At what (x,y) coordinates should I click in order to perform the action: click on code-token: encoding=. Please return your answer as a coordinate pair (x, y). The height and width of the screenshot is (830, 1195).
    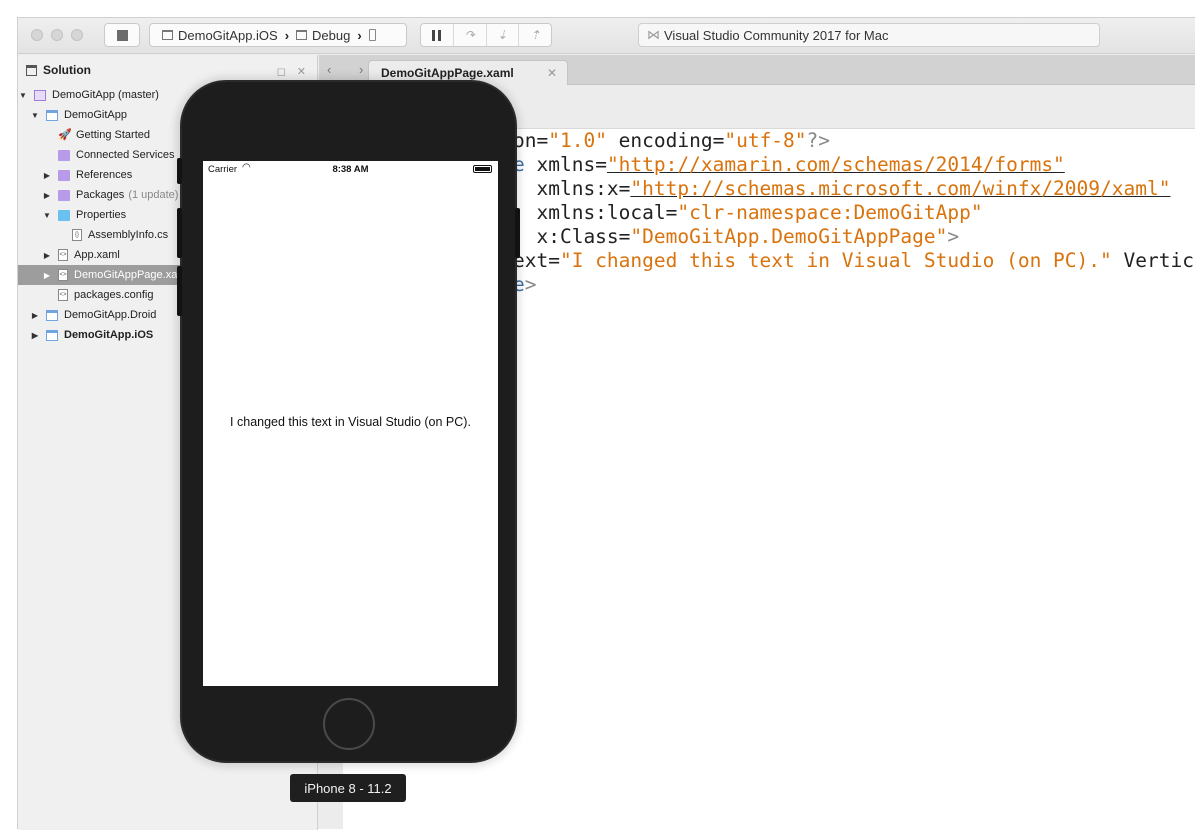
    Looking at the image, I should click on (665, 140).